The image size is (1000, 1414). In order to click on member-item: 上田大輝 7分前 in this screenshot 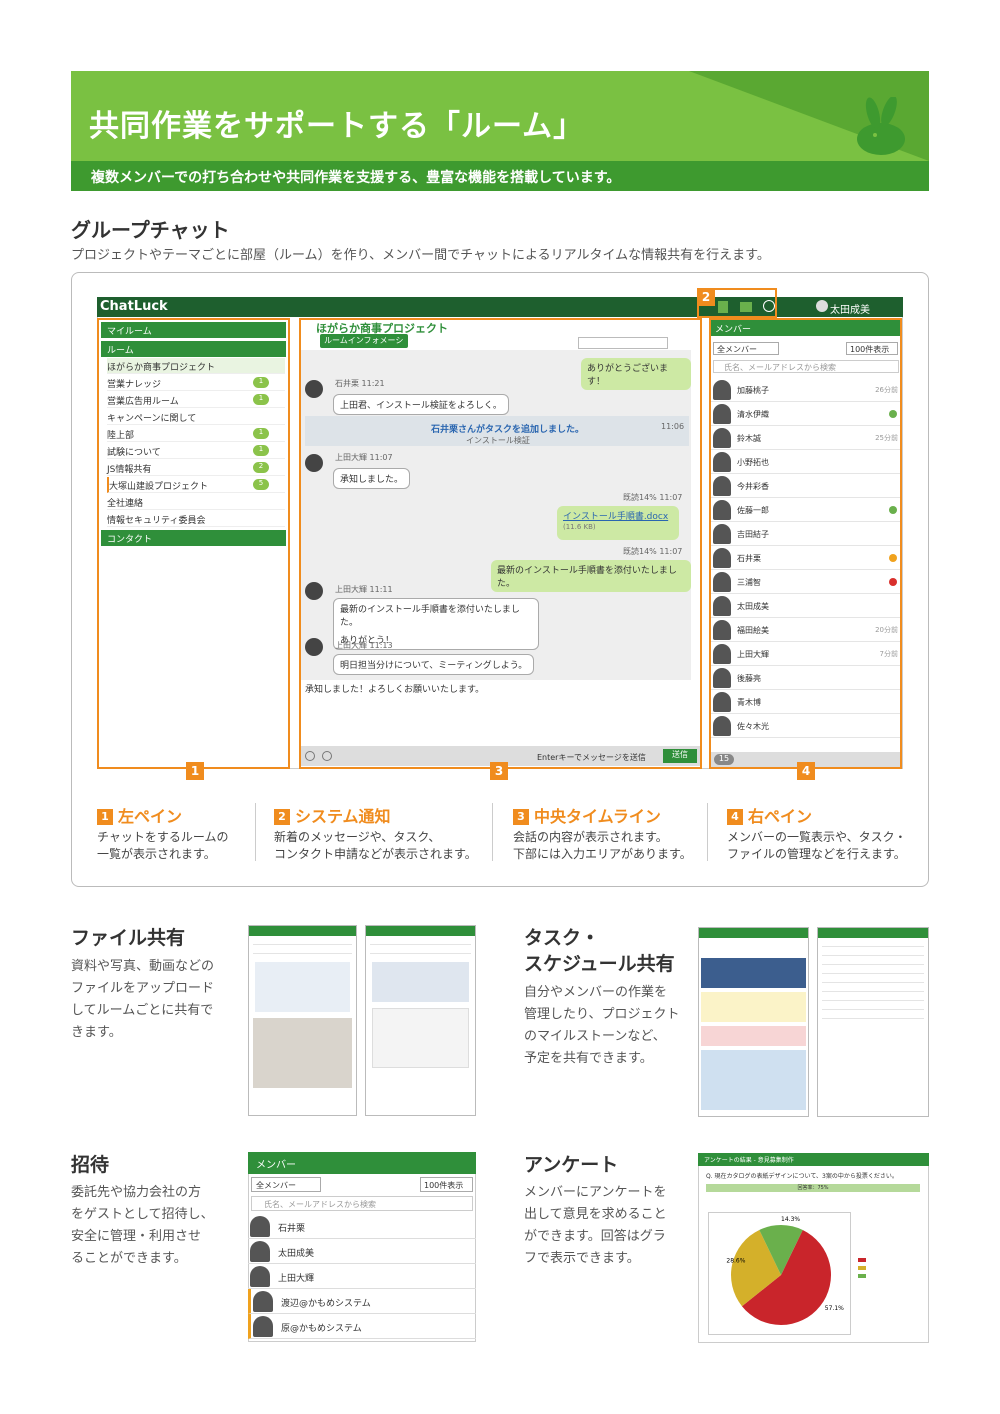, I will do `click(805, 654)`.